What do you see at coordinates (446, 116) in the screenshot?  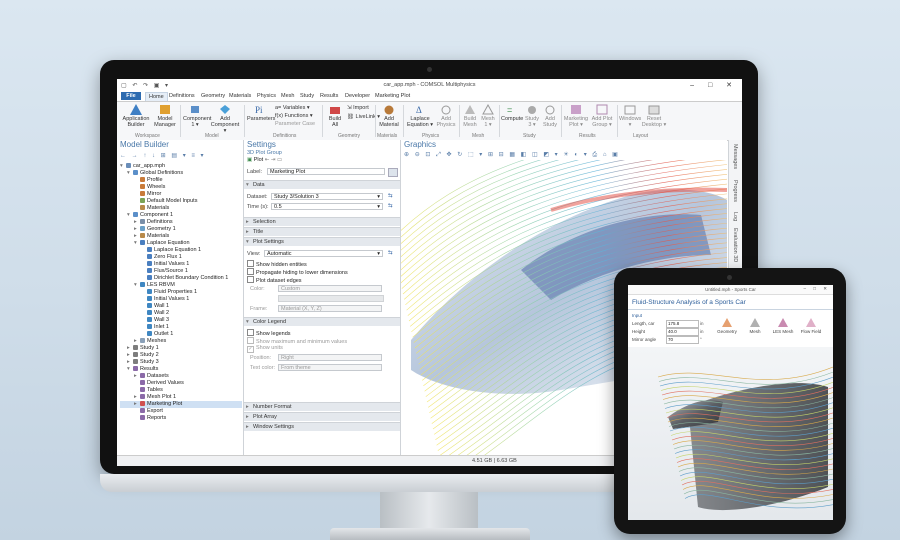 I see `add-physics-button: Add Physics` at bounding box center [446, 116].